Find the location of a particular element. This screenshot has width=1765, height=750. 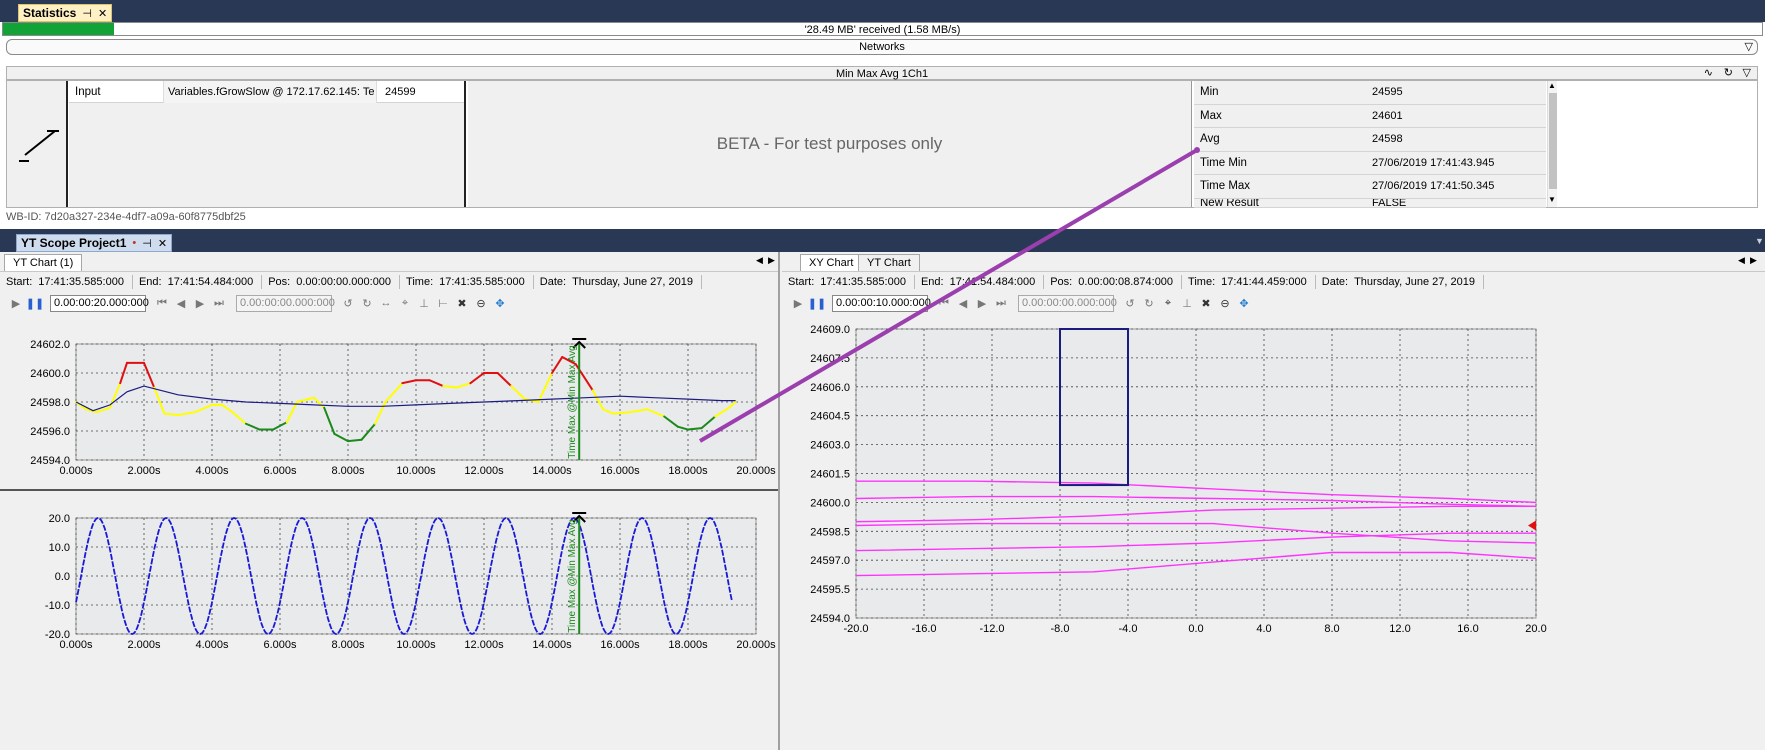

x-tick-label: -16.0 is located at coordinates (923, 629).